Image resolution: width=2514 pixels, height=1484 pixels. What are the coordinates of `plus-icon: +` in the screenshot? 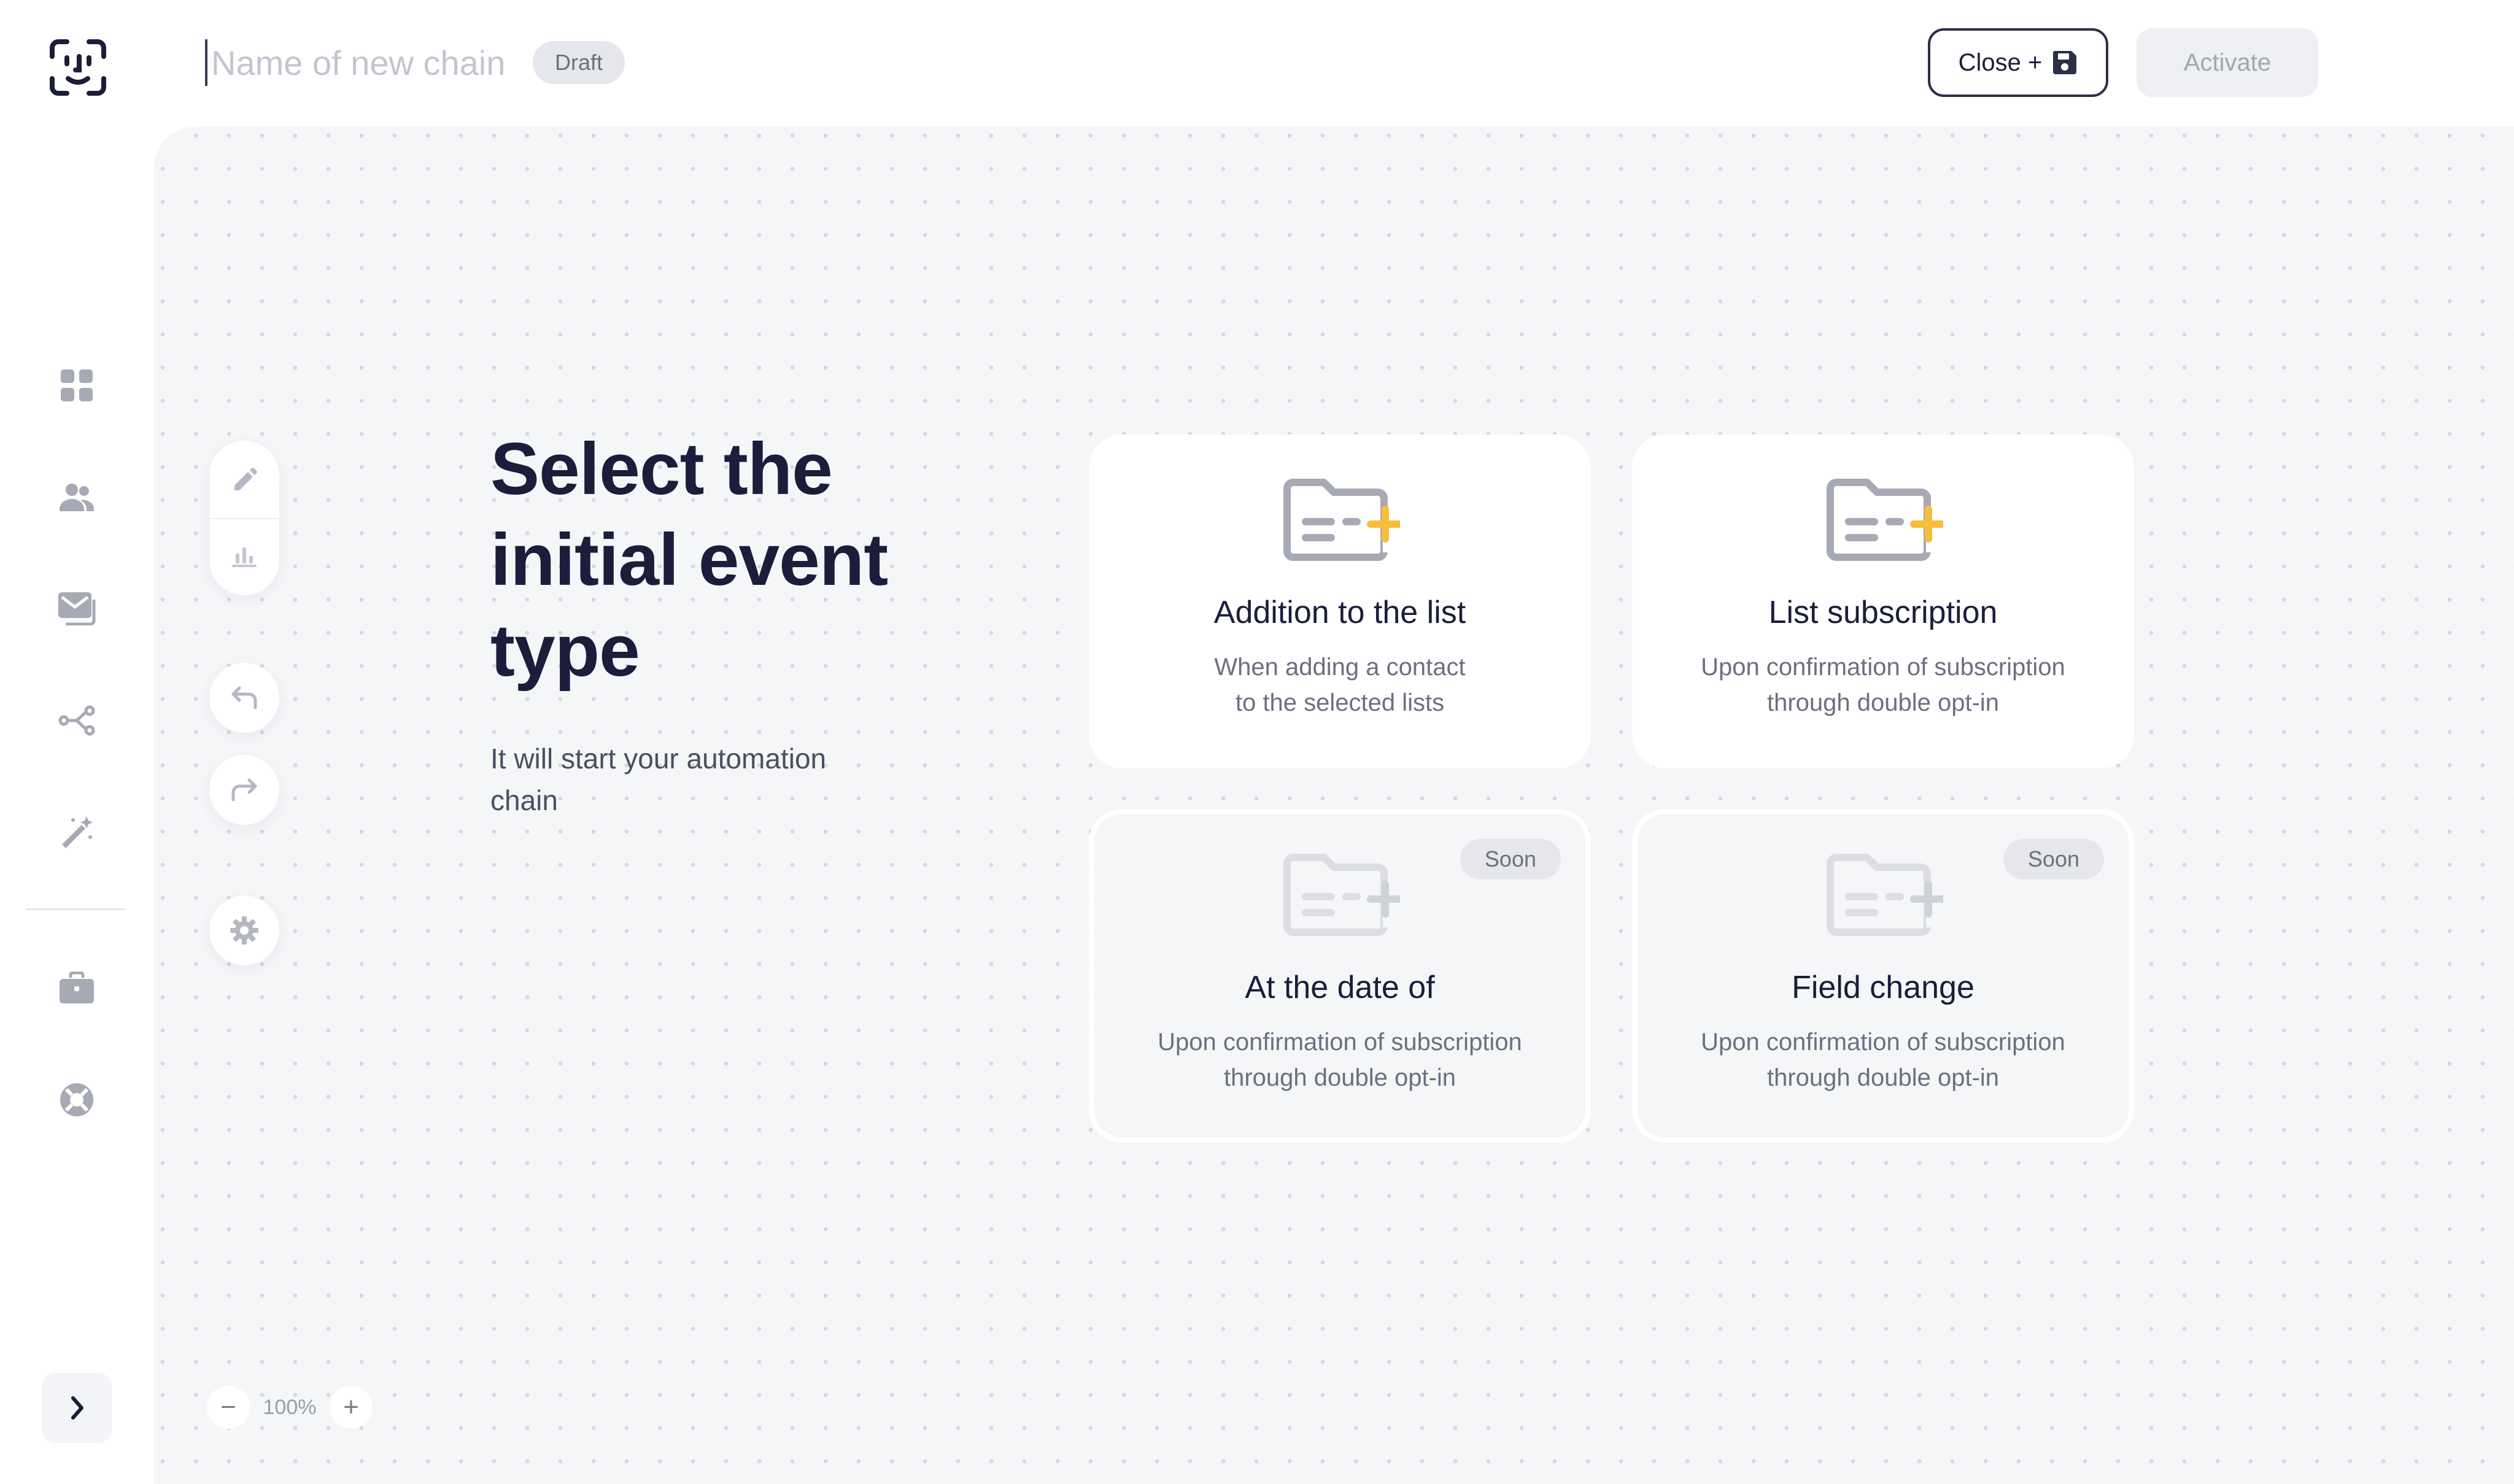 It's located at (351, 1407).